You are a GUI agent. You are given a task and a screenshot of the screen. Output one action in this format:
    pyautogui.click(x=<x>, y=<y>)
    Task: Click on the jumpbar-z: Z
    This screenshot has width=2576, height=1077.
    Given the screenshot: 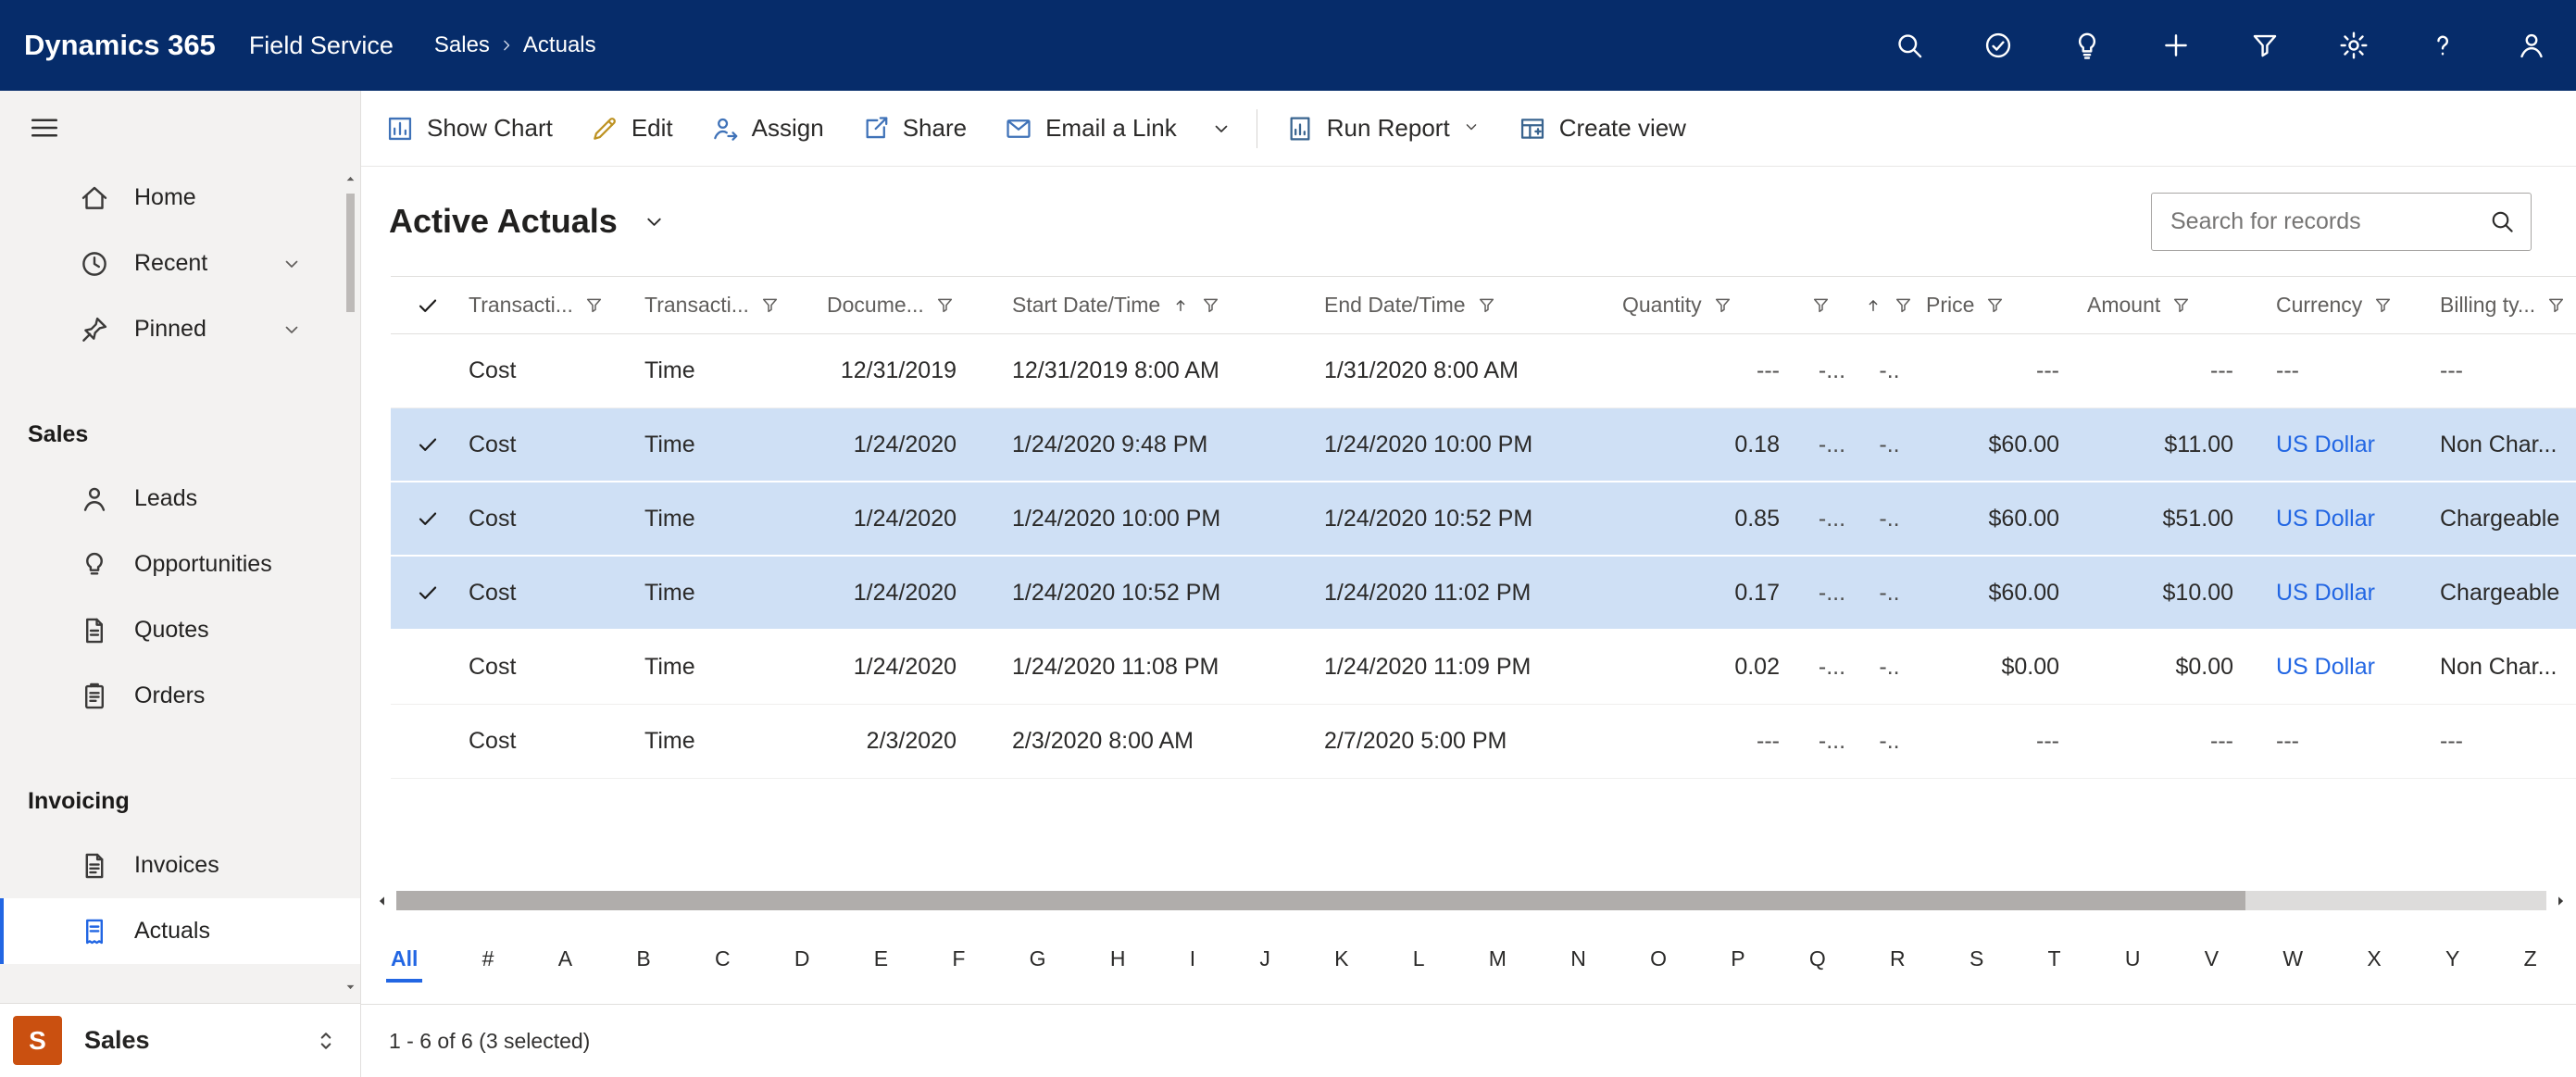 What is the action you would take?
    pyautogui.click(x=2530, y=959)
    